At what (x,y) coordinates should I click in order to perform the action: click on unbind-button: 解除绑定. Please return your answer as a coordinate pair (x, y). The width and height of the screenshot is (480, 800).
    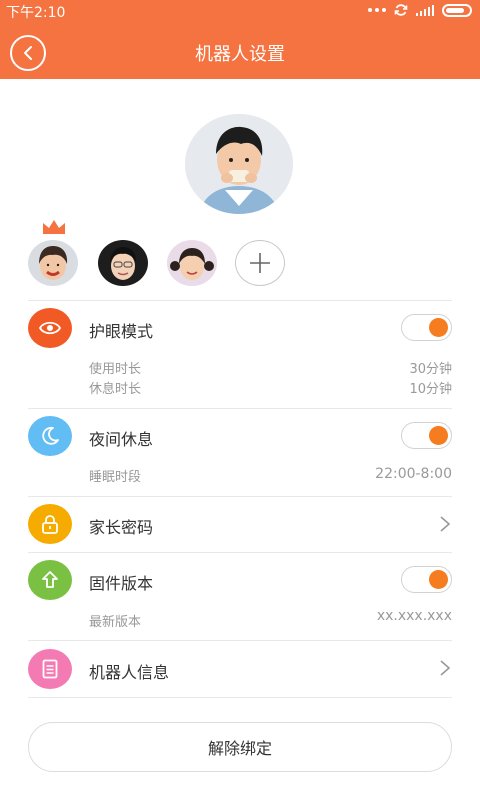
    Looking at the image, I should click on (240, 747).